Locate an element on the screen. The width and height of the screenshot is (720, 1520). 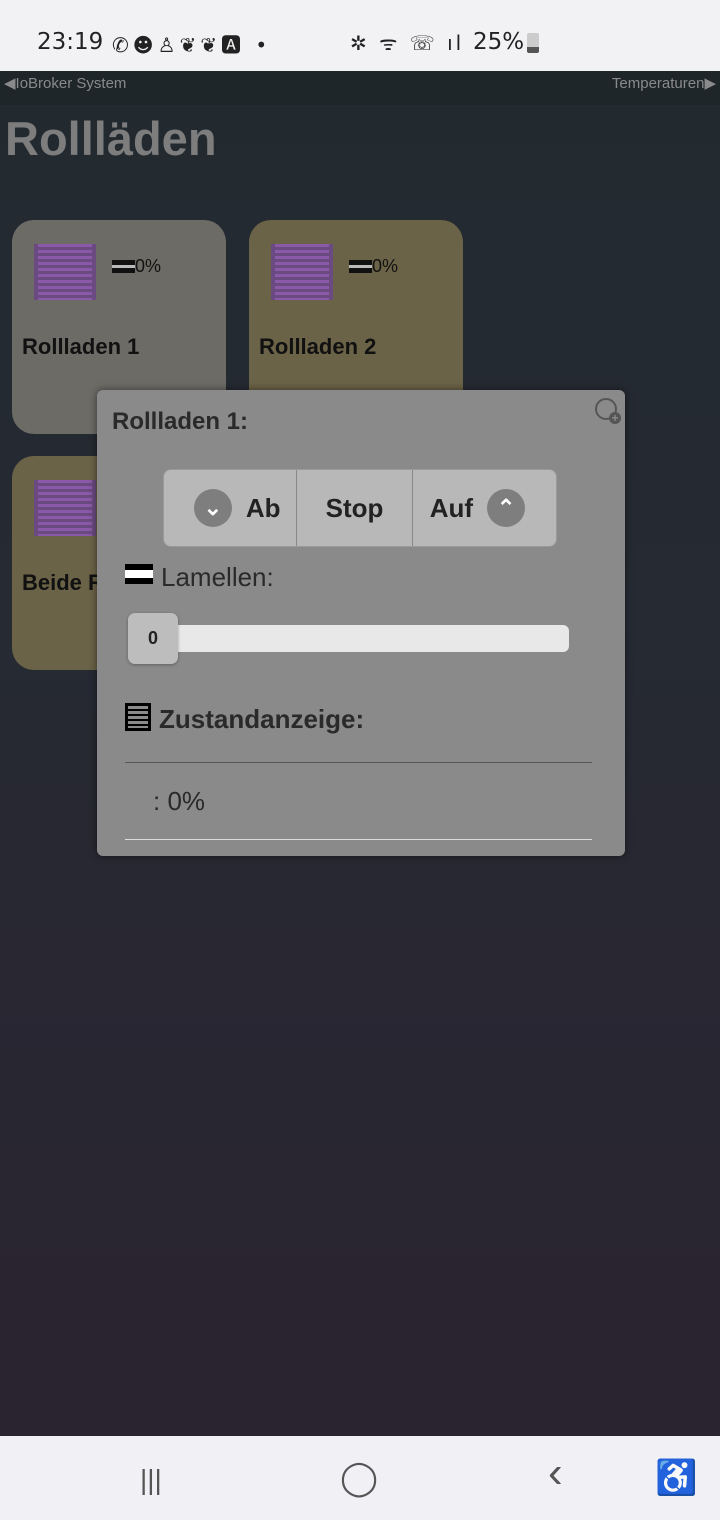
status-value: : 0% is located at coordinates (179, 801).